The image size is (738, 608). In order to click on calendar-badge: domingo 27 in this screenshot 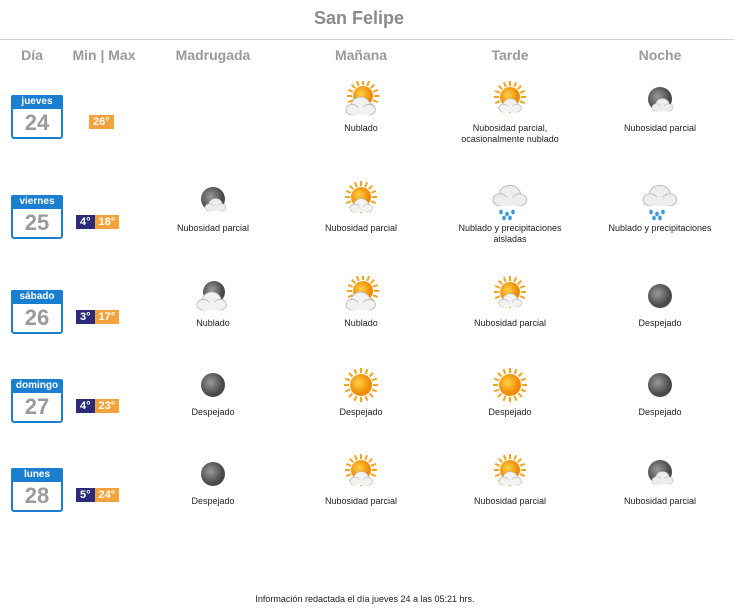, I will do `click(37, 401)`.